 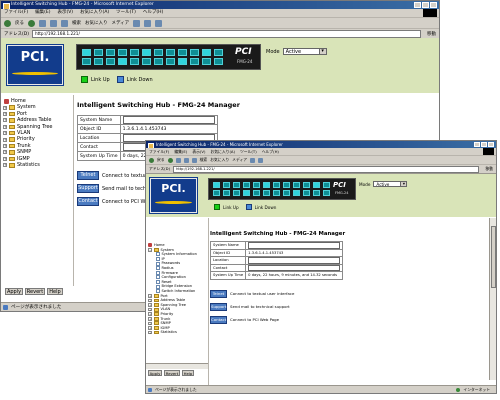 What do you see at coordinates (53, 23) in the screenshot?
I see `refresh-icon` at bounding box center [53, 23].